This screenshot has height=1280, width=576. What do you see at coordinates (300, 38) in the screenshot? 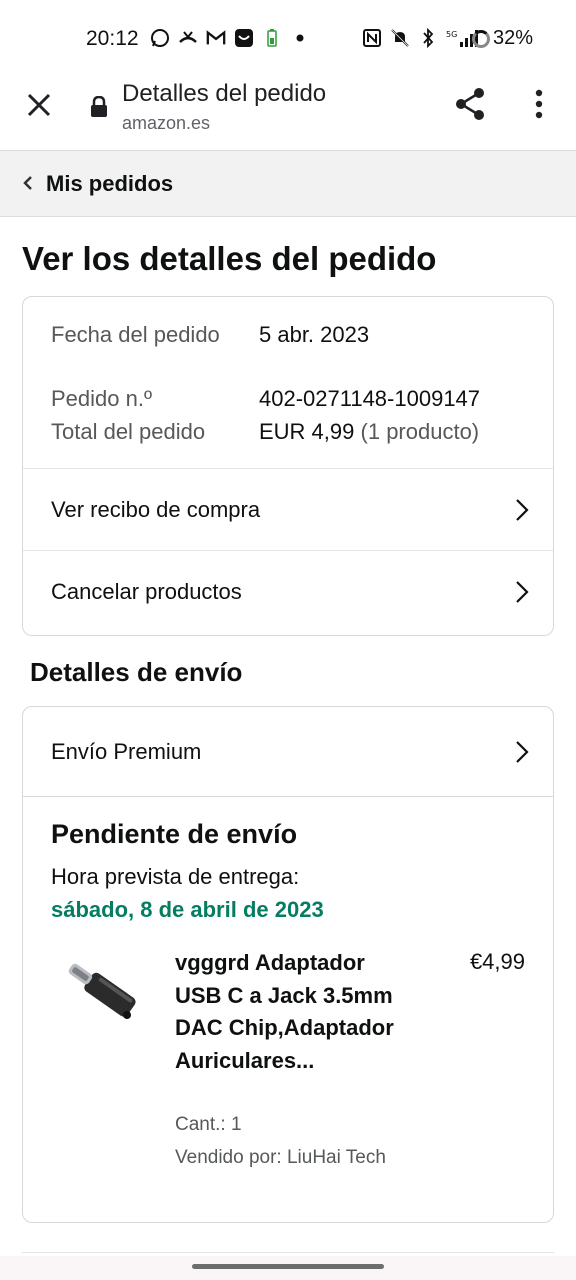
I see `dot-icon` at bounding box center [300, 38].